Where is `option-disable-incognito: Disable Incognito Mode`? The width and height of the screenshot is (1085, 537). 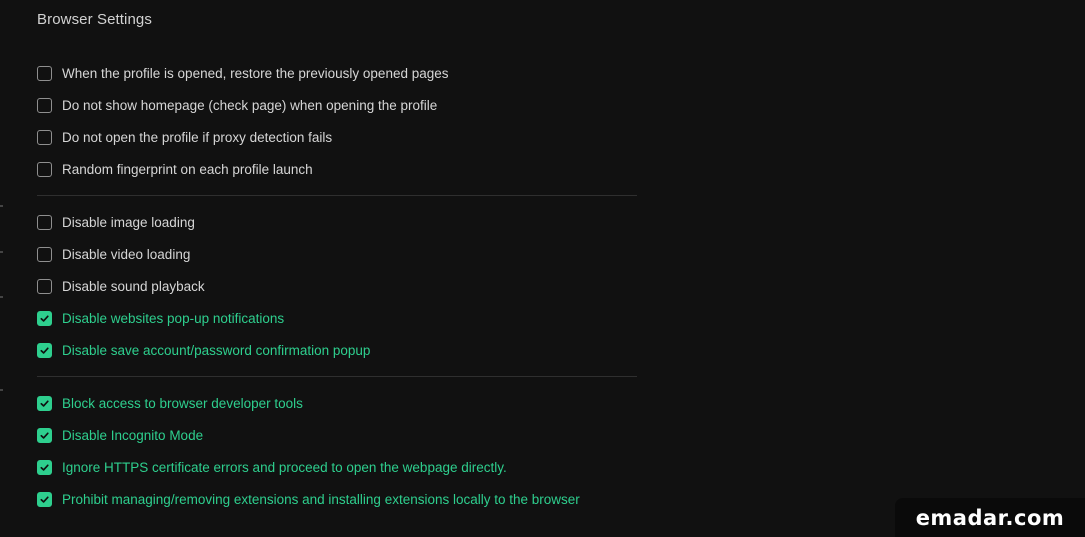 option-disable-incognito: Disable Incognito Mode is located at coordinates (120, 435).